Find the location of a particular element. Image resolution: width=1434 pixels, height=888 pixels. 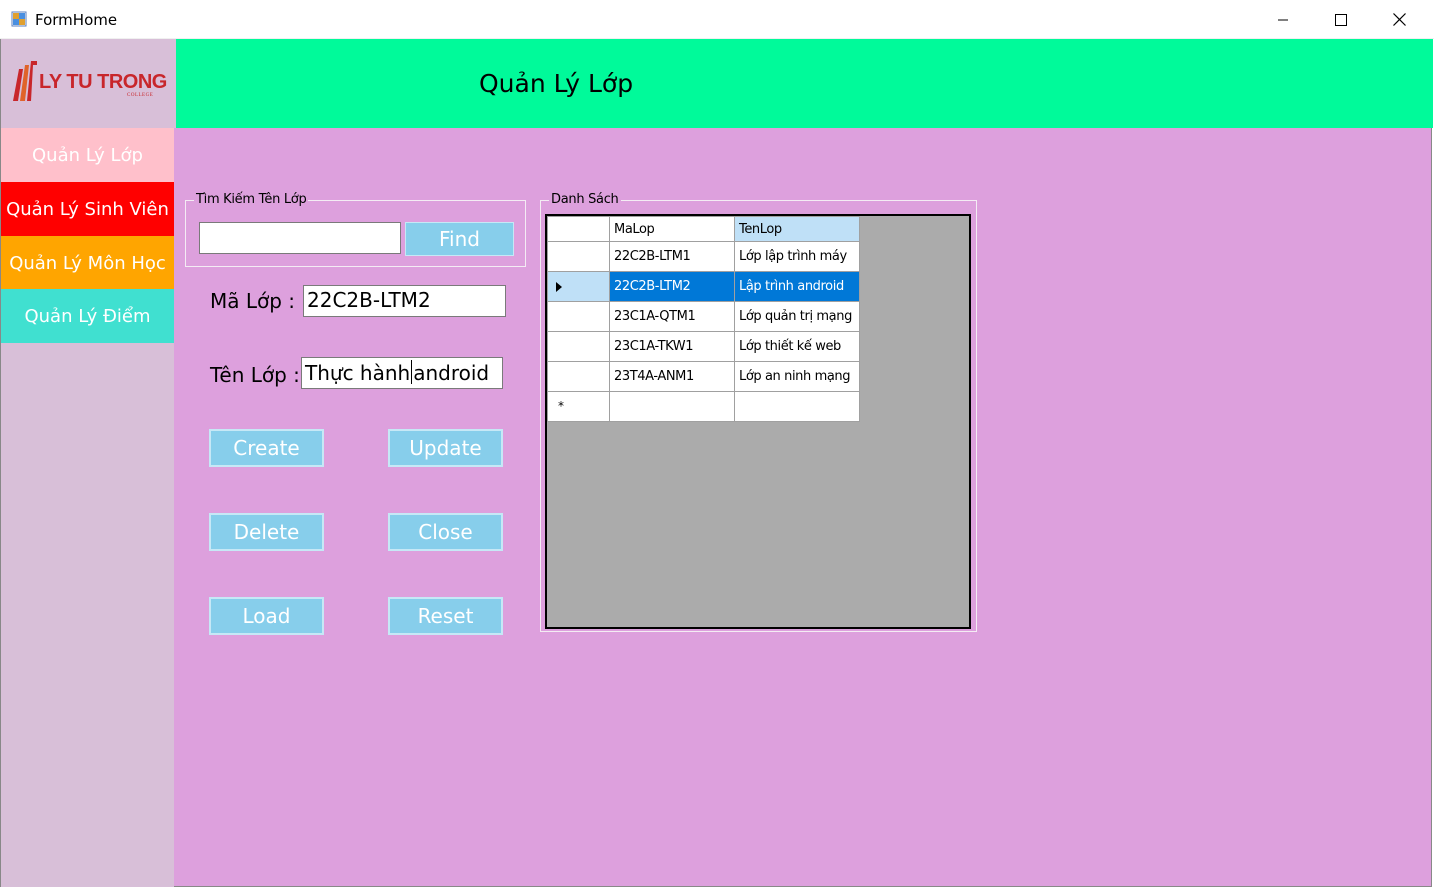

logo-mark-icon is located at coordinates (25, 81).